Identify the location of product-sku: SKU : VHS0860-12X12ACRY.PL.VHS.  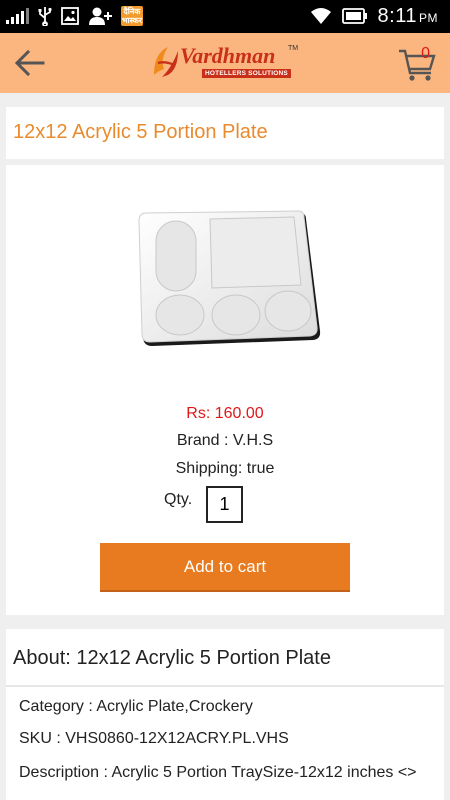
(154, 738).